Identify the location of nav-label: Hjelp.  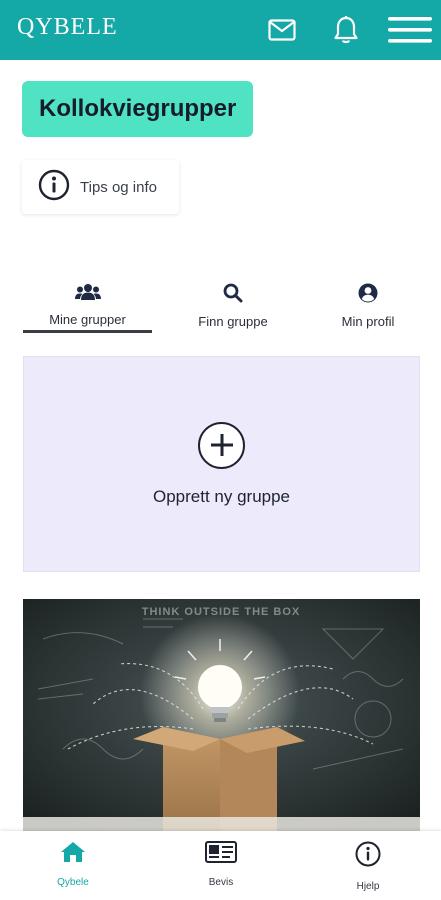
(368, 886).